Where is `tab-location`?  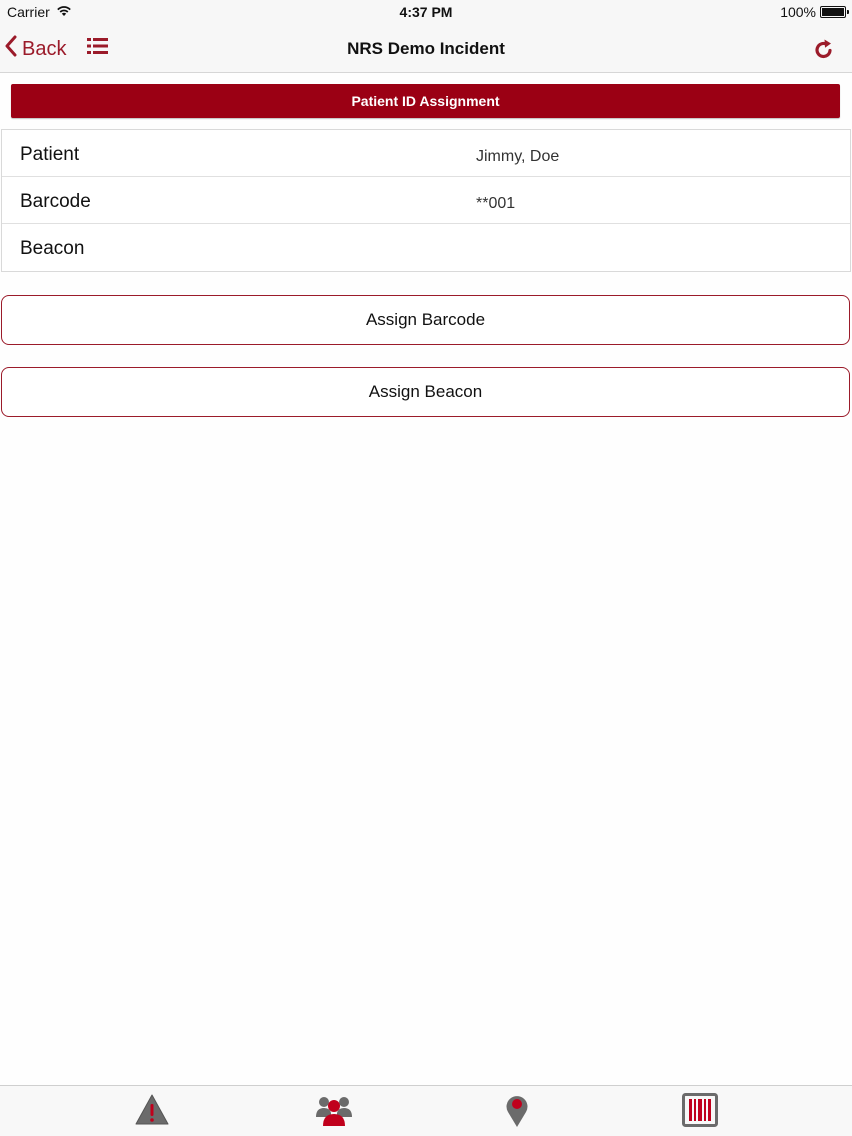
tab-location is located at coordinates (517, 1112).